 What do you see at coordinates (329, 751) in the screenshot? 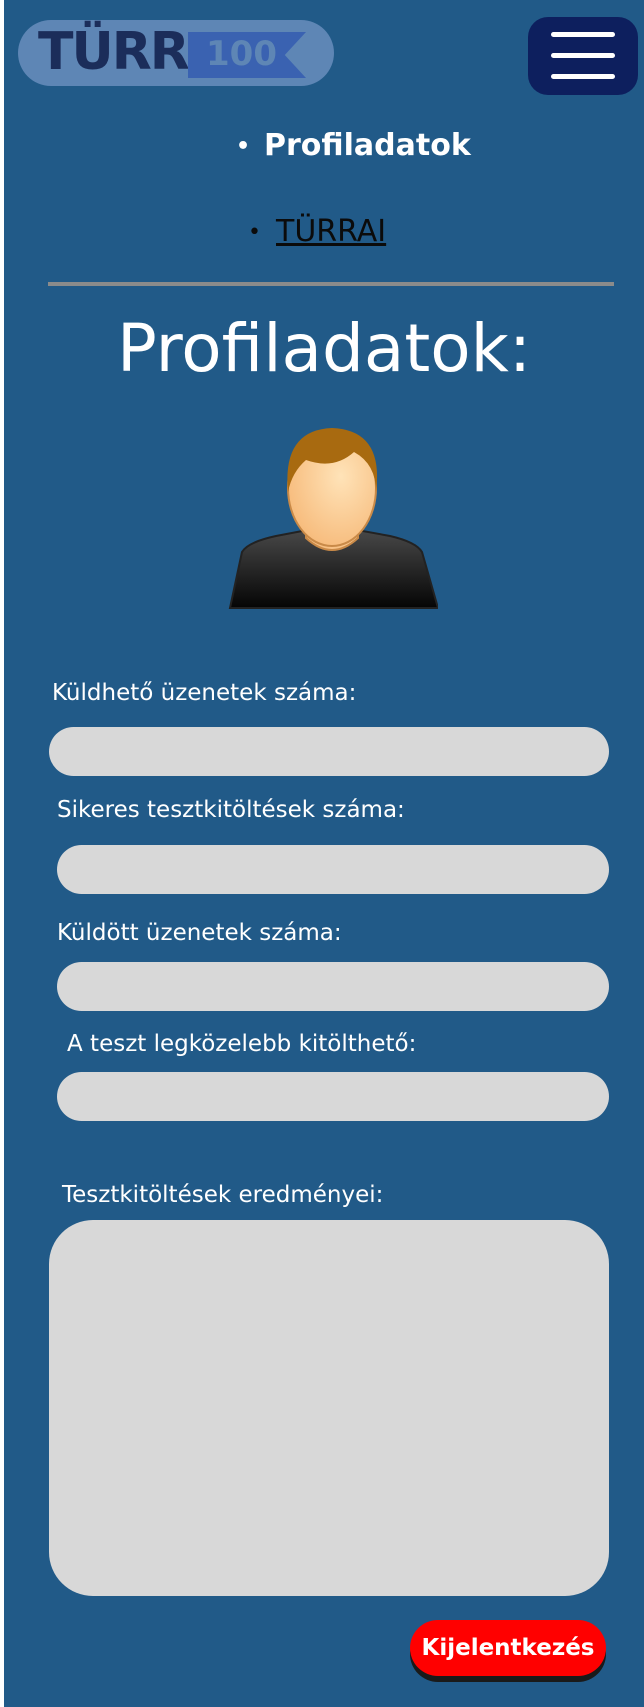
I see `sendable-messages-field` at bounding box center [329, 751].